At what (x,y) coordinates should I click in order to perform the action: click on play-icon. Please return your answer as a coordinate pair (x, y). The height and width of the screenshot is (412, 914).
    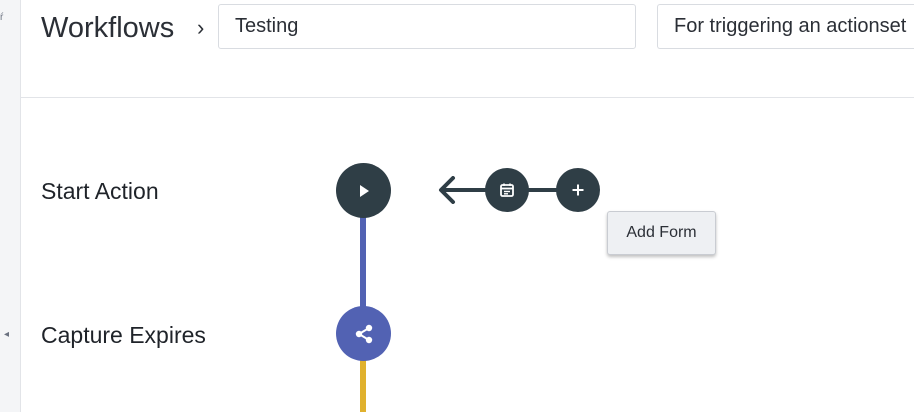
    Looking at the image, I should click on (364, 190).